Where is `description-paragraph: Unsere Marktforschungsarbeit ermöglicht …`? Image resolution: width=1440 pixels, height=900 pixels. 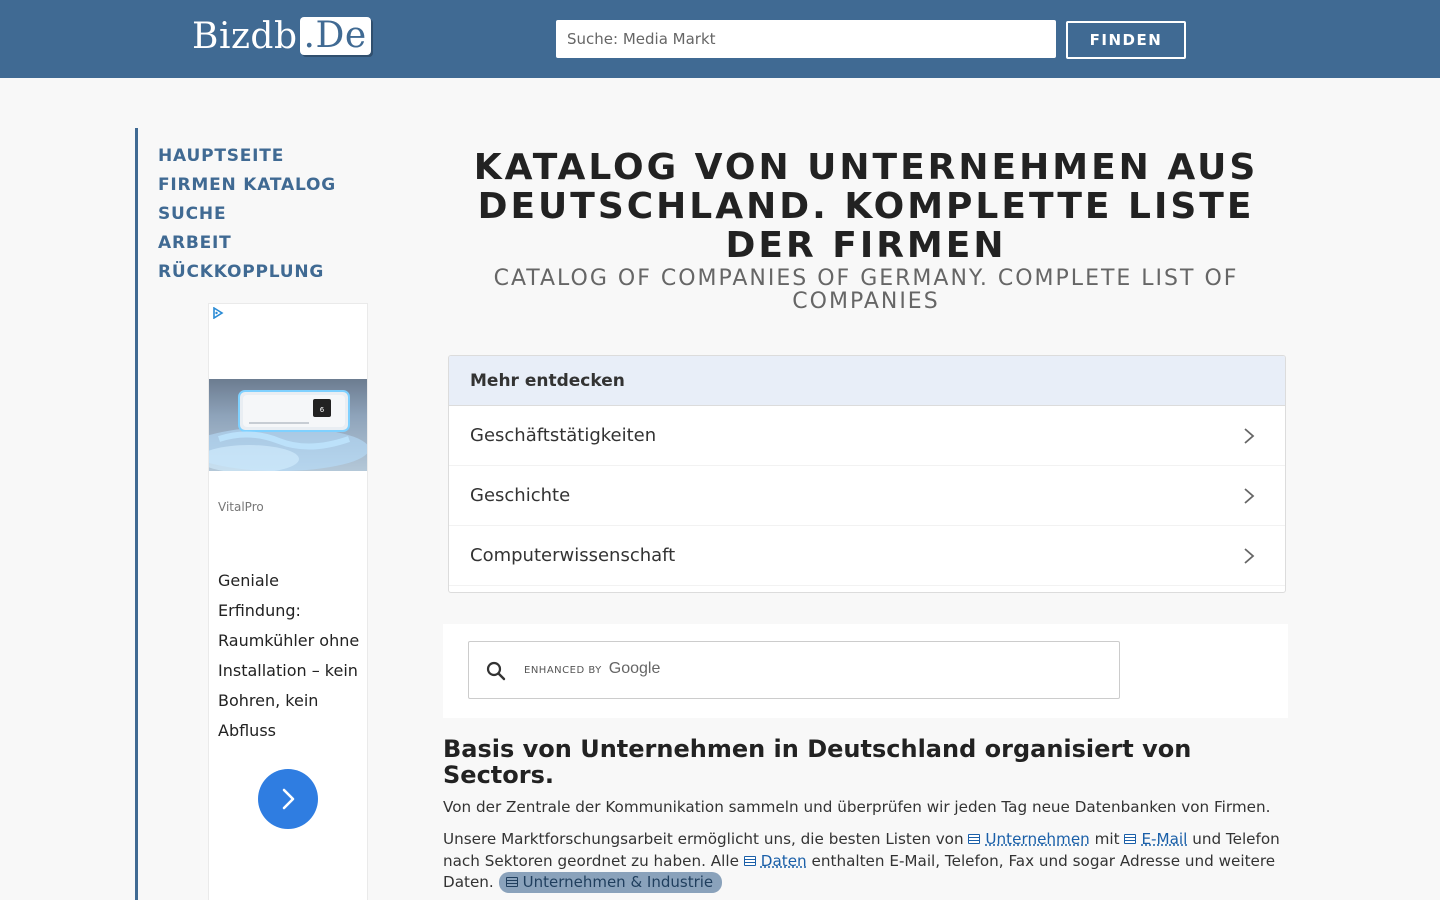 description-paragraph: Unsere Marktforschungsarbeit ermöglicht … is located at coordinates (865, 861).